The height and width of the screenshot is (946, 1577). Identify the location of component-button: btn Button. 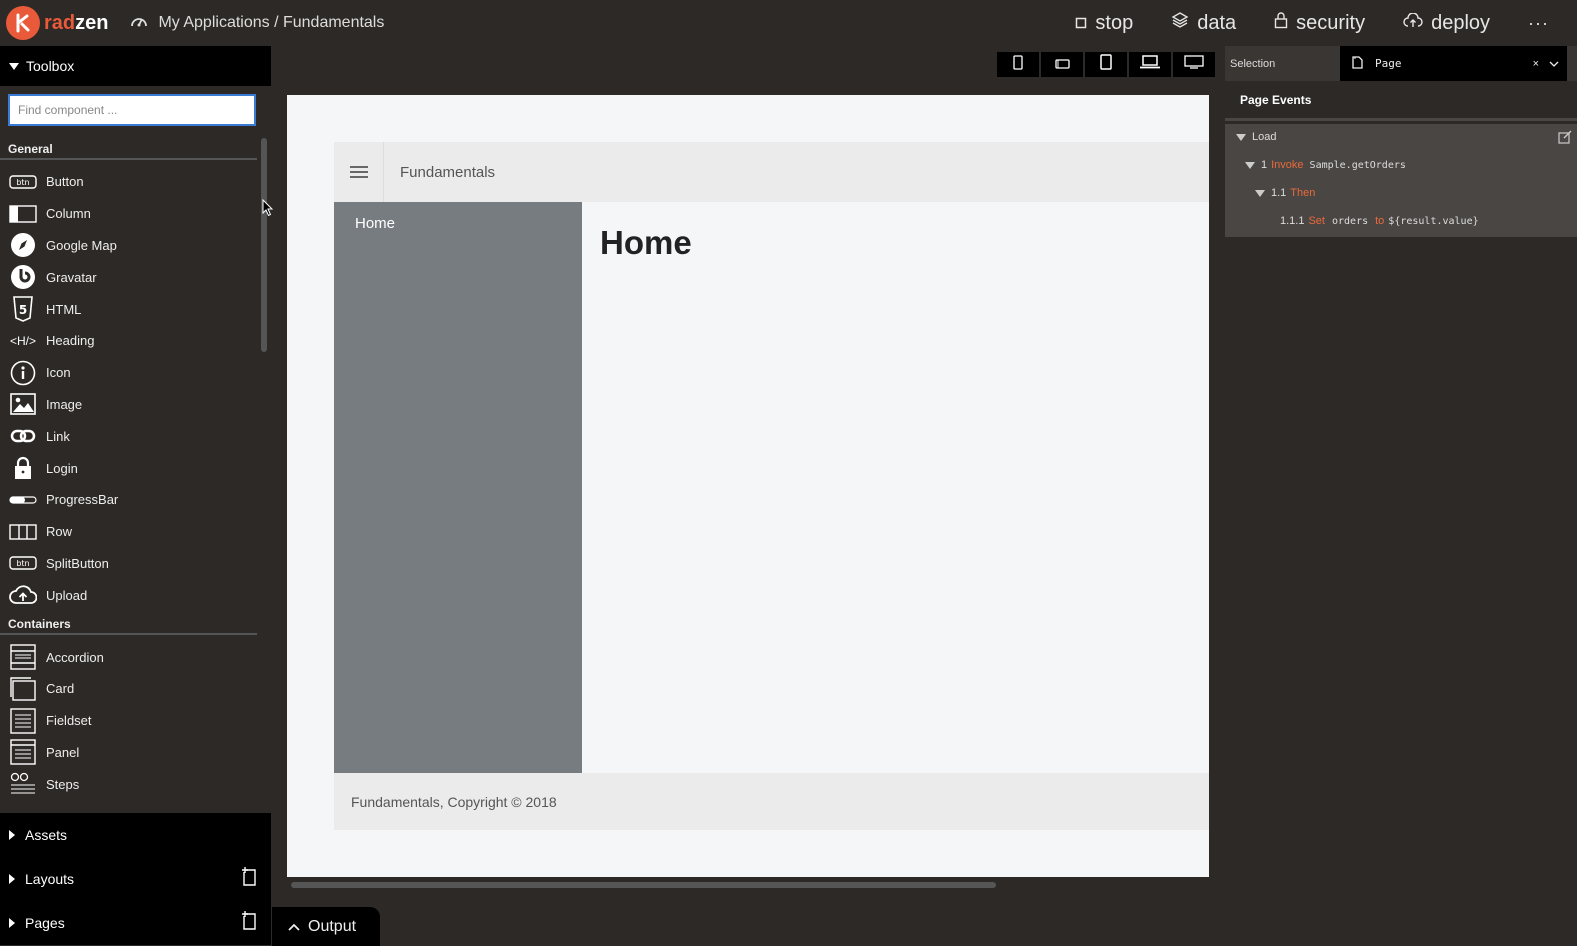
(135, 182).